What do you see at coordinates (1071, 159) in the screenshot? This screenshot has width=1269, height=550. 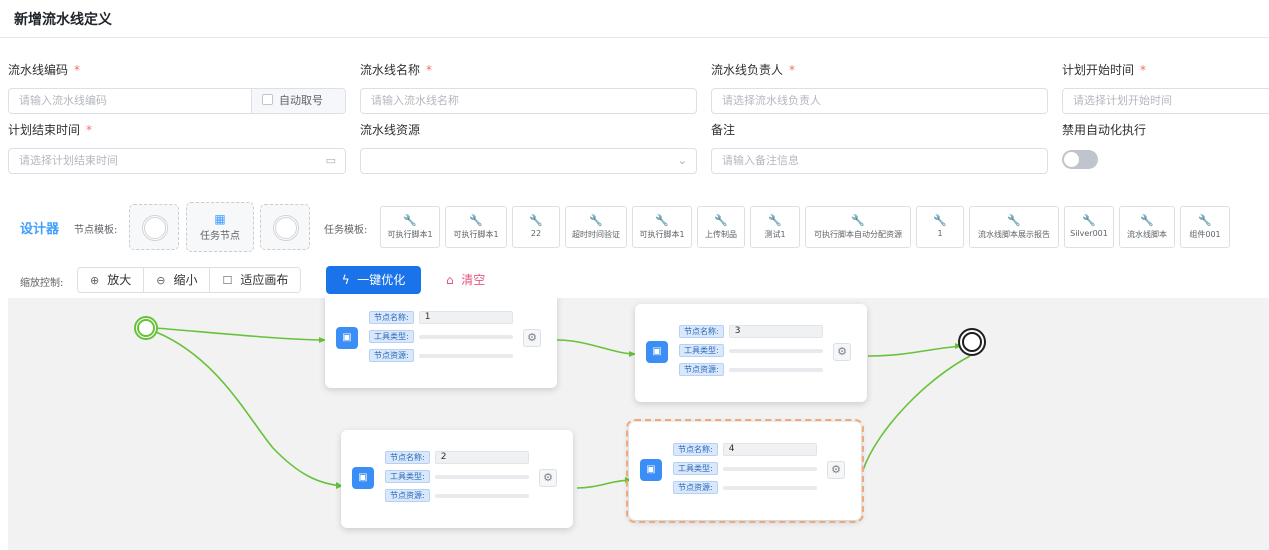 I see `switch-knob` at bounding box center [1071, 159].